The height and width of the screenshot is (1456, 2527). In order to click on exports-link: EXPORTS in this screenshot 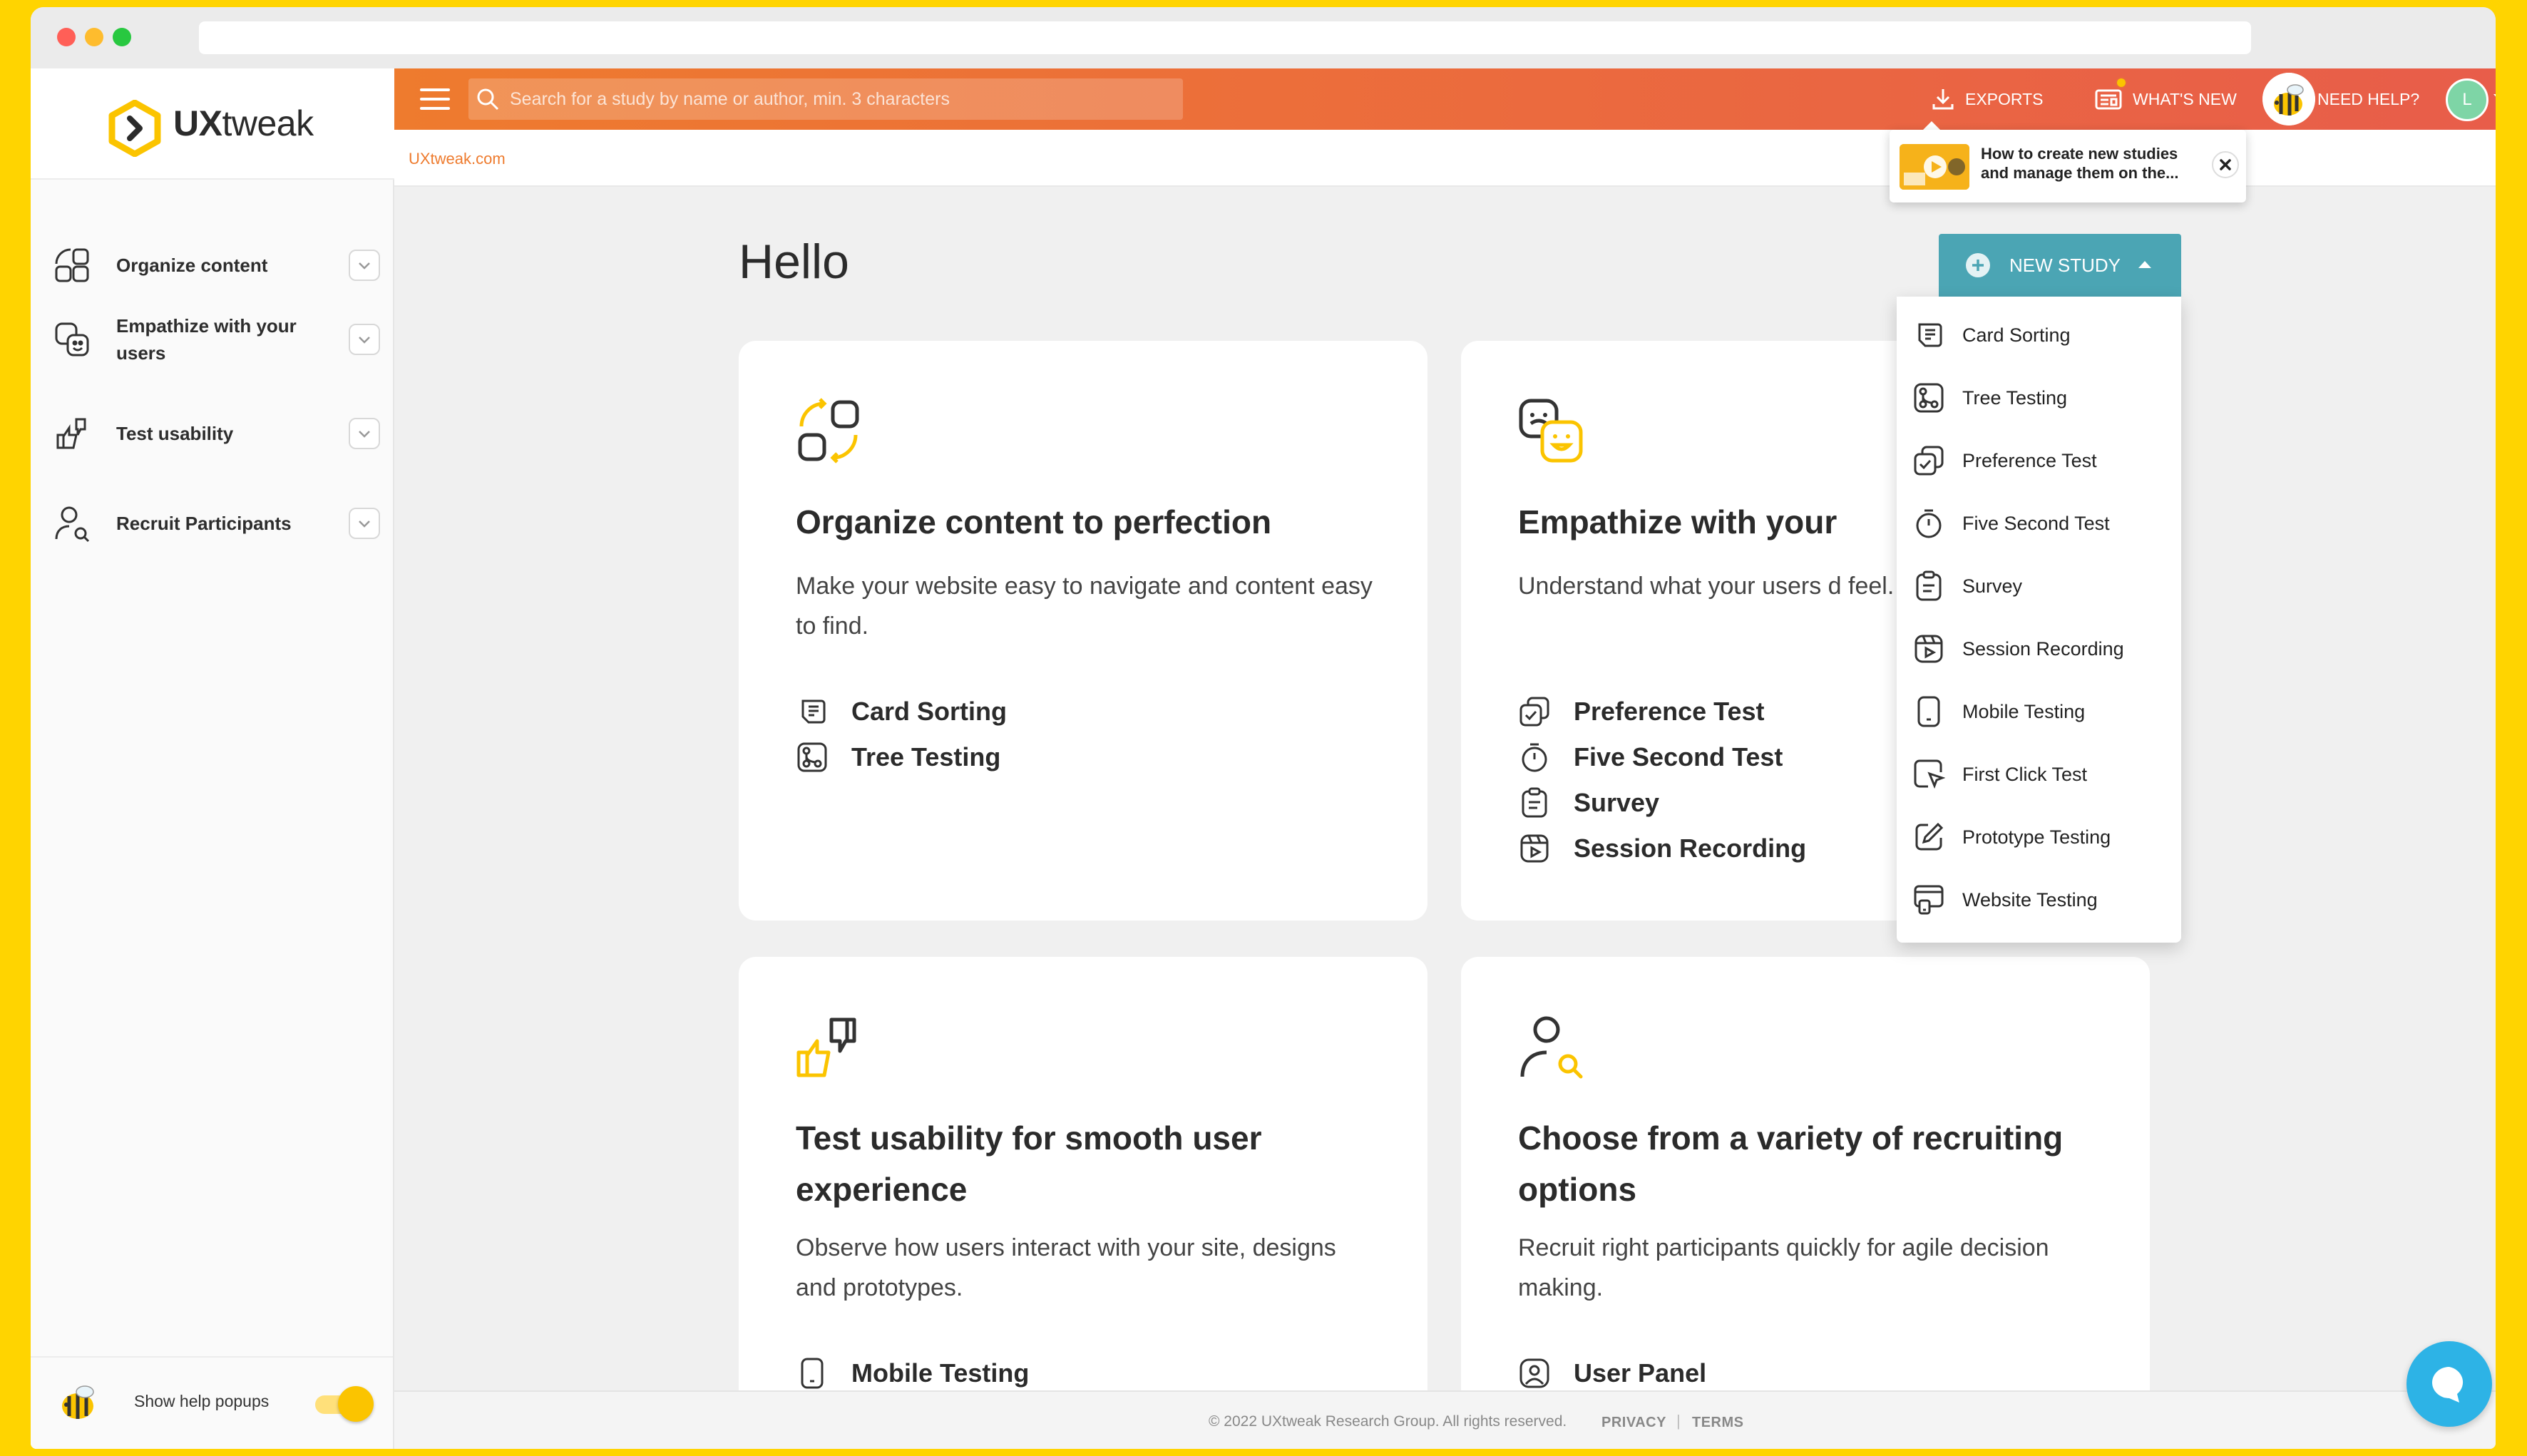, I will do `click(1987, 99)`.